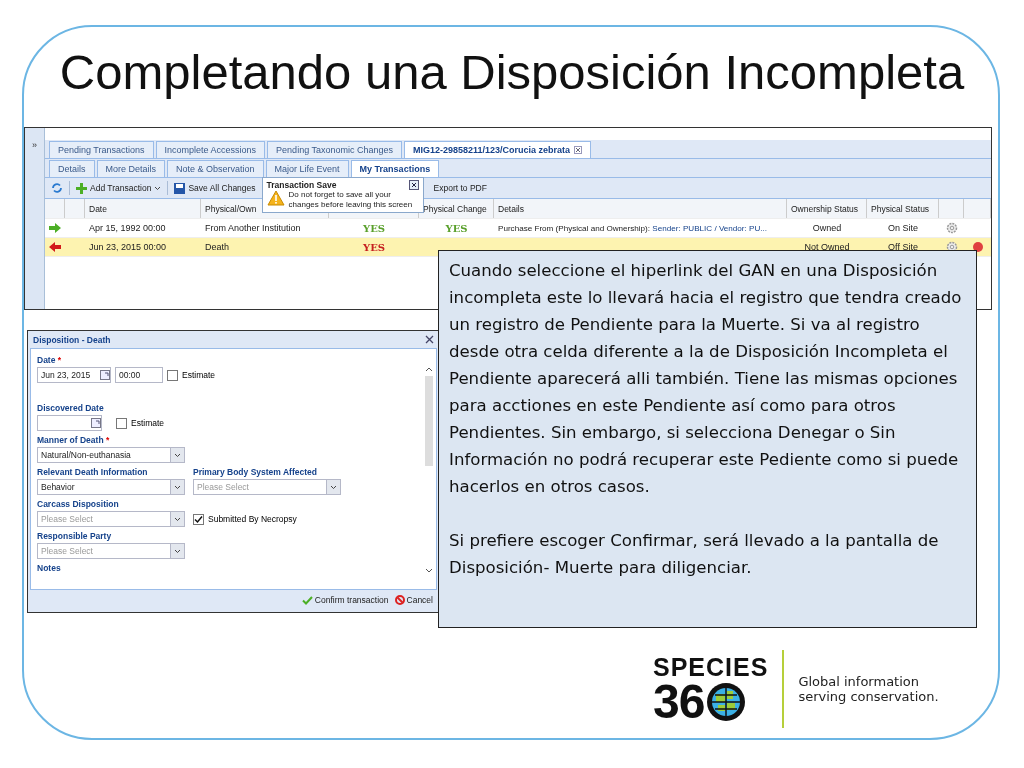  What do you see at coordinates (34, 146) in the screenshot?
I see `expand-button: »` at bounding box center [34, 146].